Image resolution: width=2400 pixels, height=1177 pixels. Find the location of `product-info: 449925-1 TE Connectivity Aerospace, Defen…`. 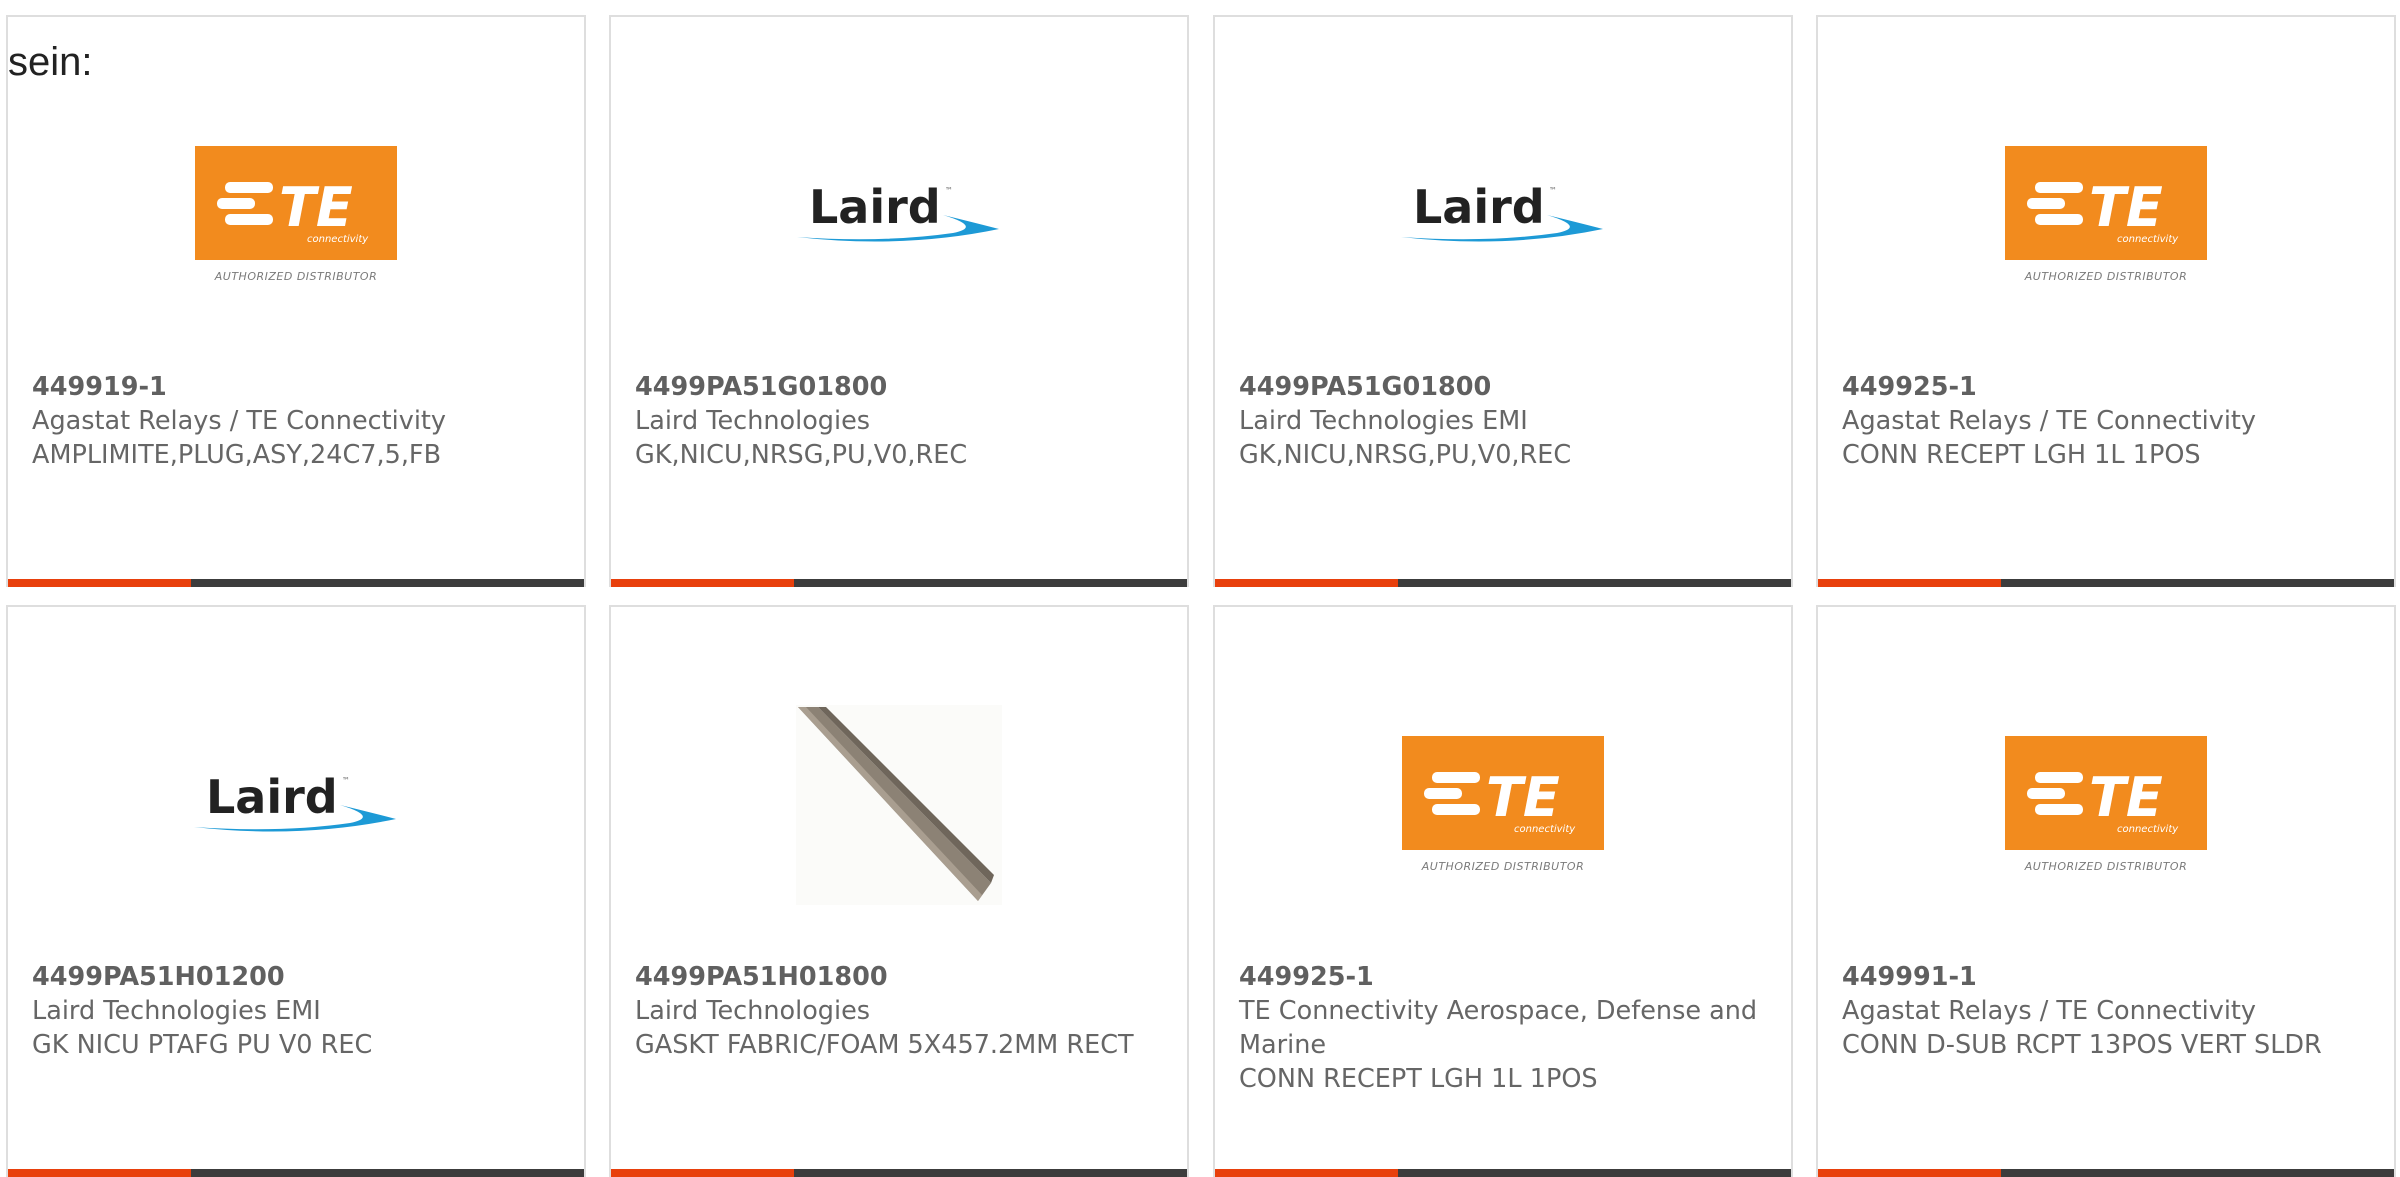

product-info: 449925-1 TE Connectivity Aerospace, Defen… is located at coordinates (1503, 1028).